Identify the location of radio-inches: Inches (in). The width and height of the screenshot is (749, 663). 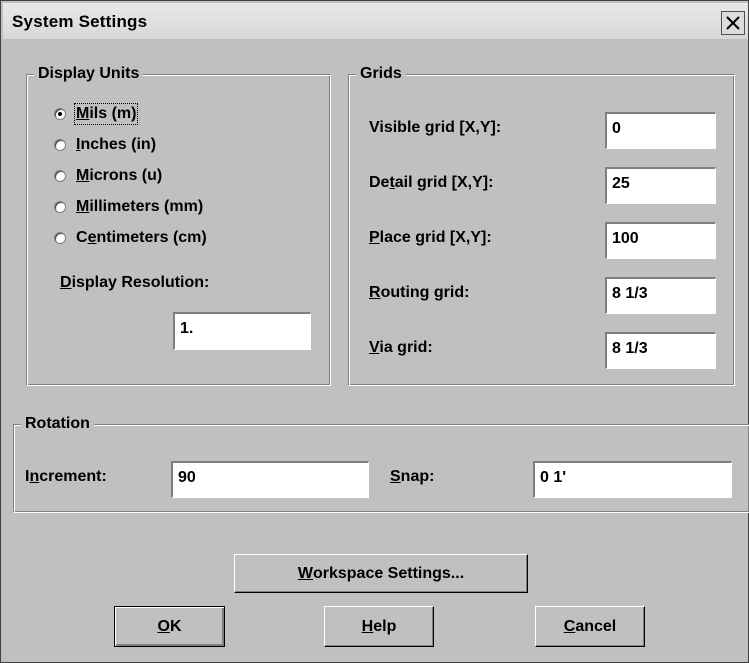
(105, 145).